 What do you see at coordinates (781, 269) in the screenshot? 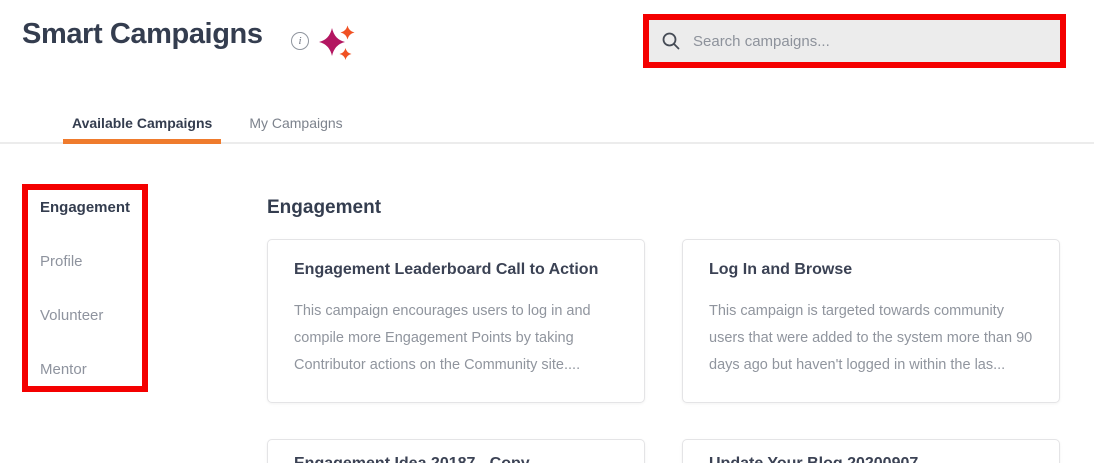
I see `campaign-card-title: Log In and Browse` at bounding box center [781, 269].